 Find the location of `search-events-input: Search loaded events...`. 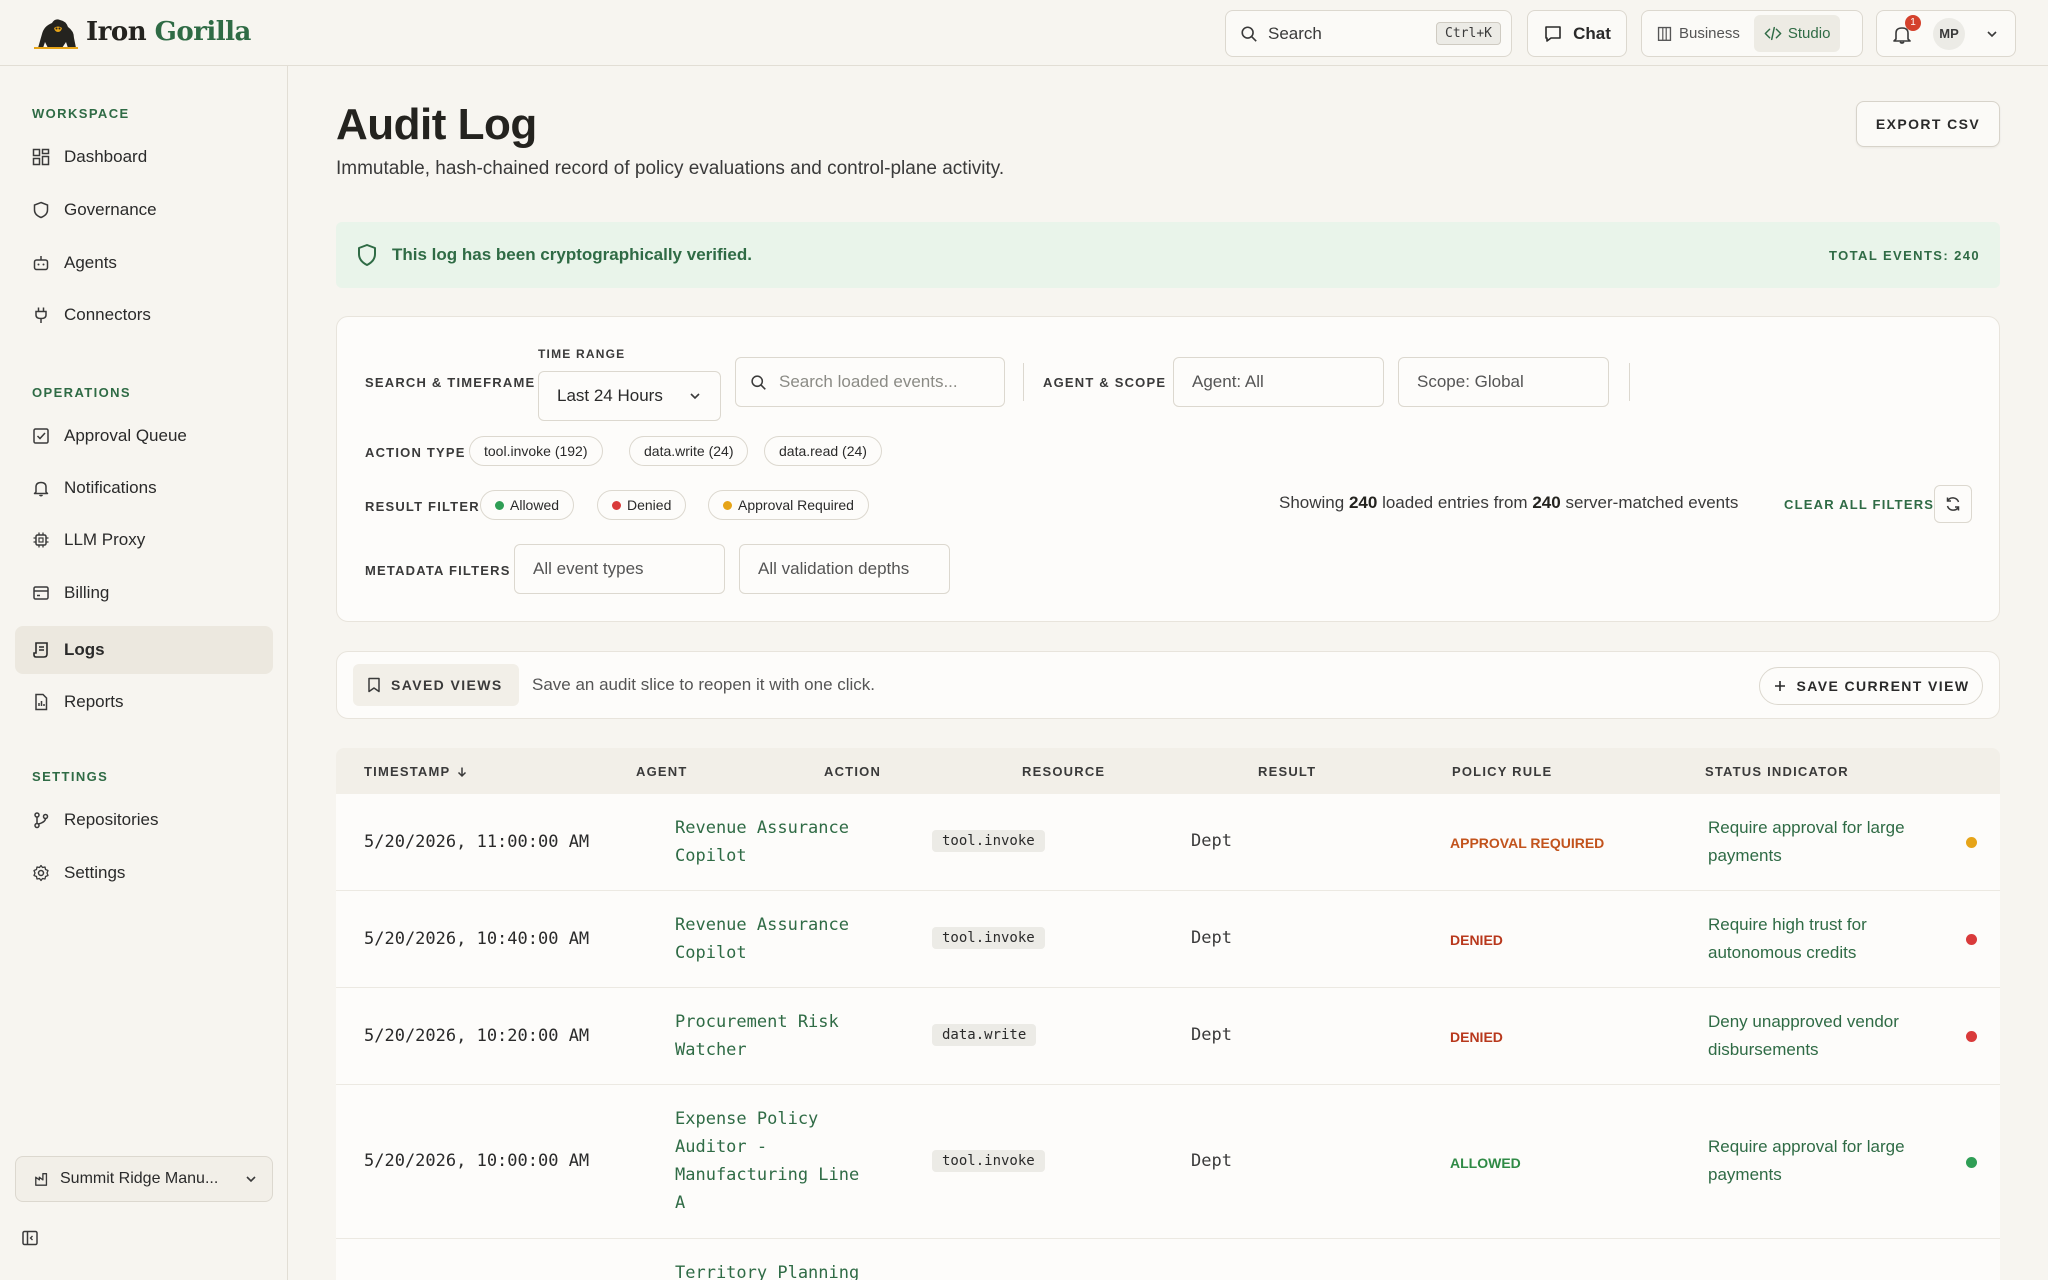

search-events-input: Search loaded events... is located at coordinates (870, 382).